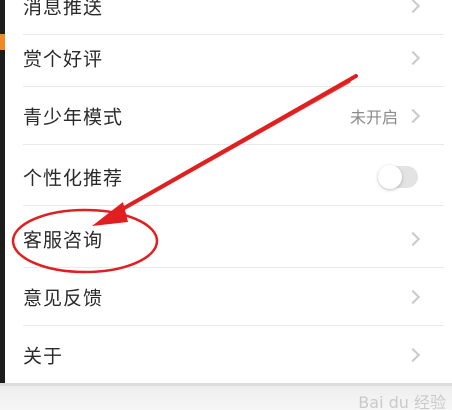  I want to click on settings-row-rate-us: 赏个好评, so click(228, 58).